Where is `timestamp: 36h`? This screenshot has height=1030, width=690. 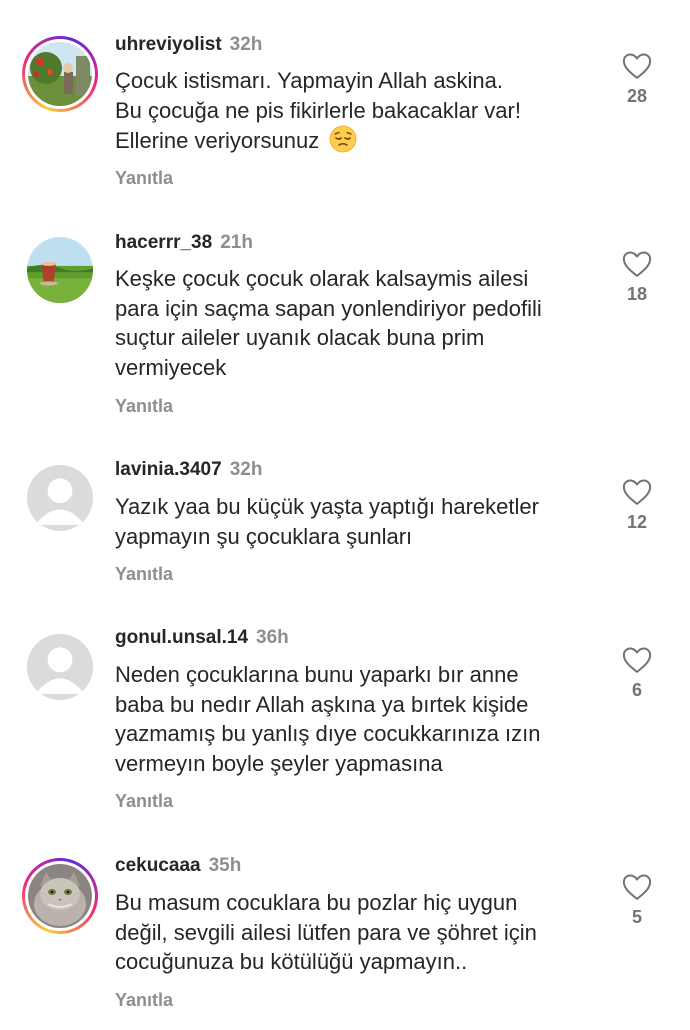 timestamp: 36h is located at coordinates (272, 637).